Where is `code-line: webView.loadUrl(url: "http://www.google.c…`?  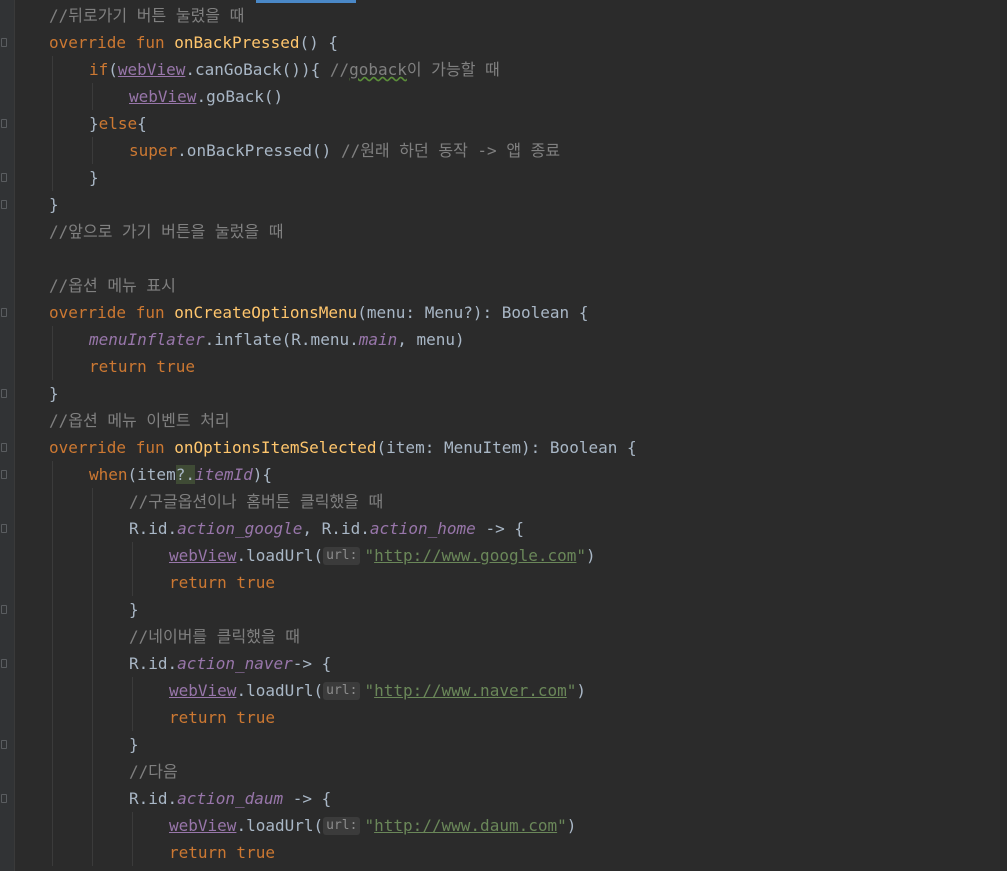
code-line: webView.loadUrl(url: "http://www.google.c… is located at coordinates (382, 555).